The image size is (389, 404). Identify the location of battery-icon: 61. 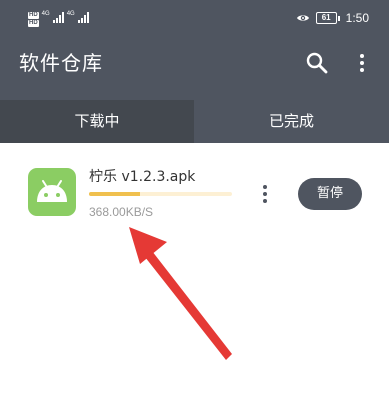
(327, 18).